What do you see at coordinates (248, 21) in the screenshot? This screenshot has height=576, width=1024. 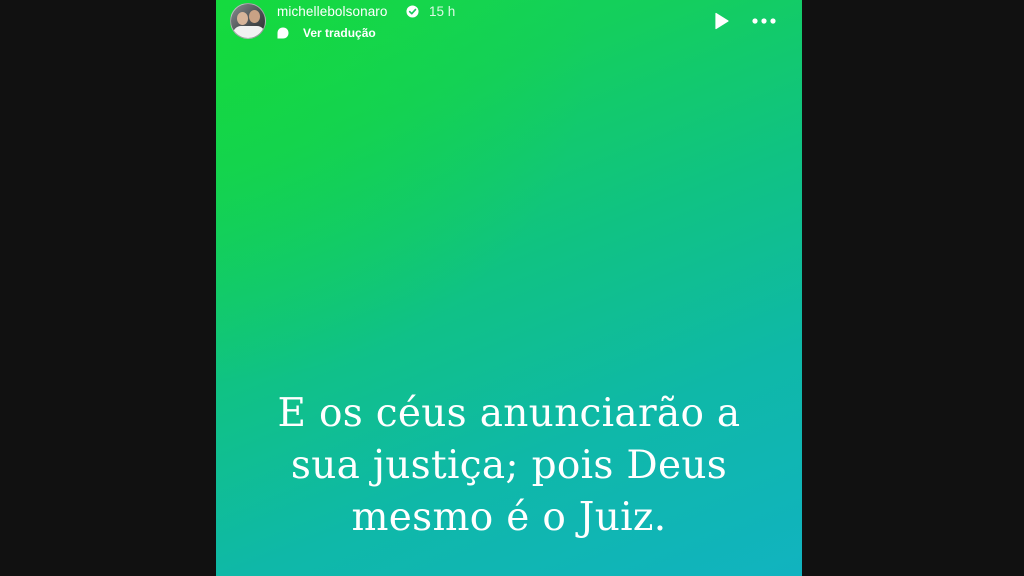 I see `avatar` at bounding box center [248, 21].